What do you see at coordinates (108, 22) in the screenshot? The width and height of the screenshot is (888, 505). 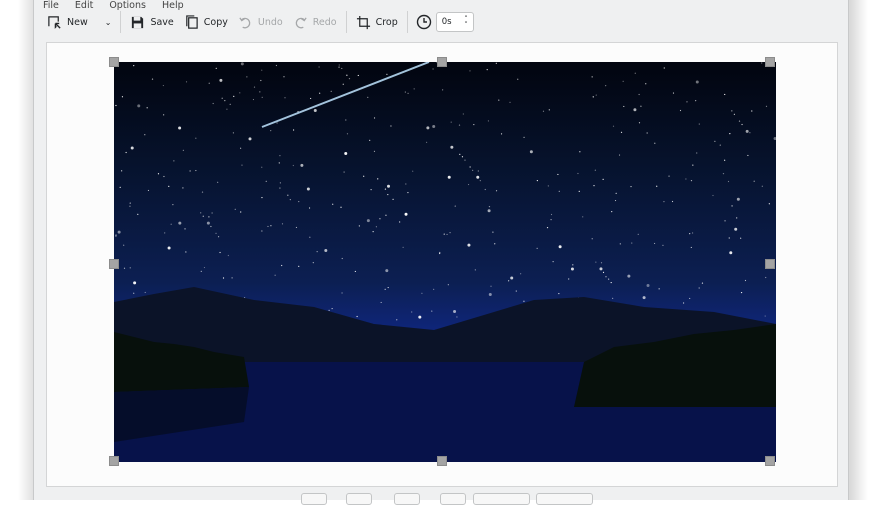 I see `chevron-down-icon: ⌄` at bounding box center [108, 22].